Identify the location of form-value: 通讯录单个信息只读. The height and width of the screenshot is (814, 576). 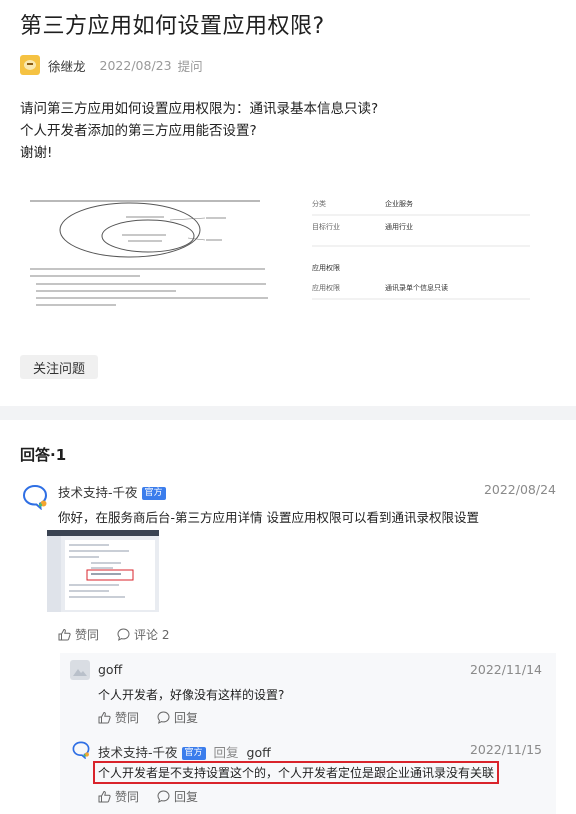
(416, 287).